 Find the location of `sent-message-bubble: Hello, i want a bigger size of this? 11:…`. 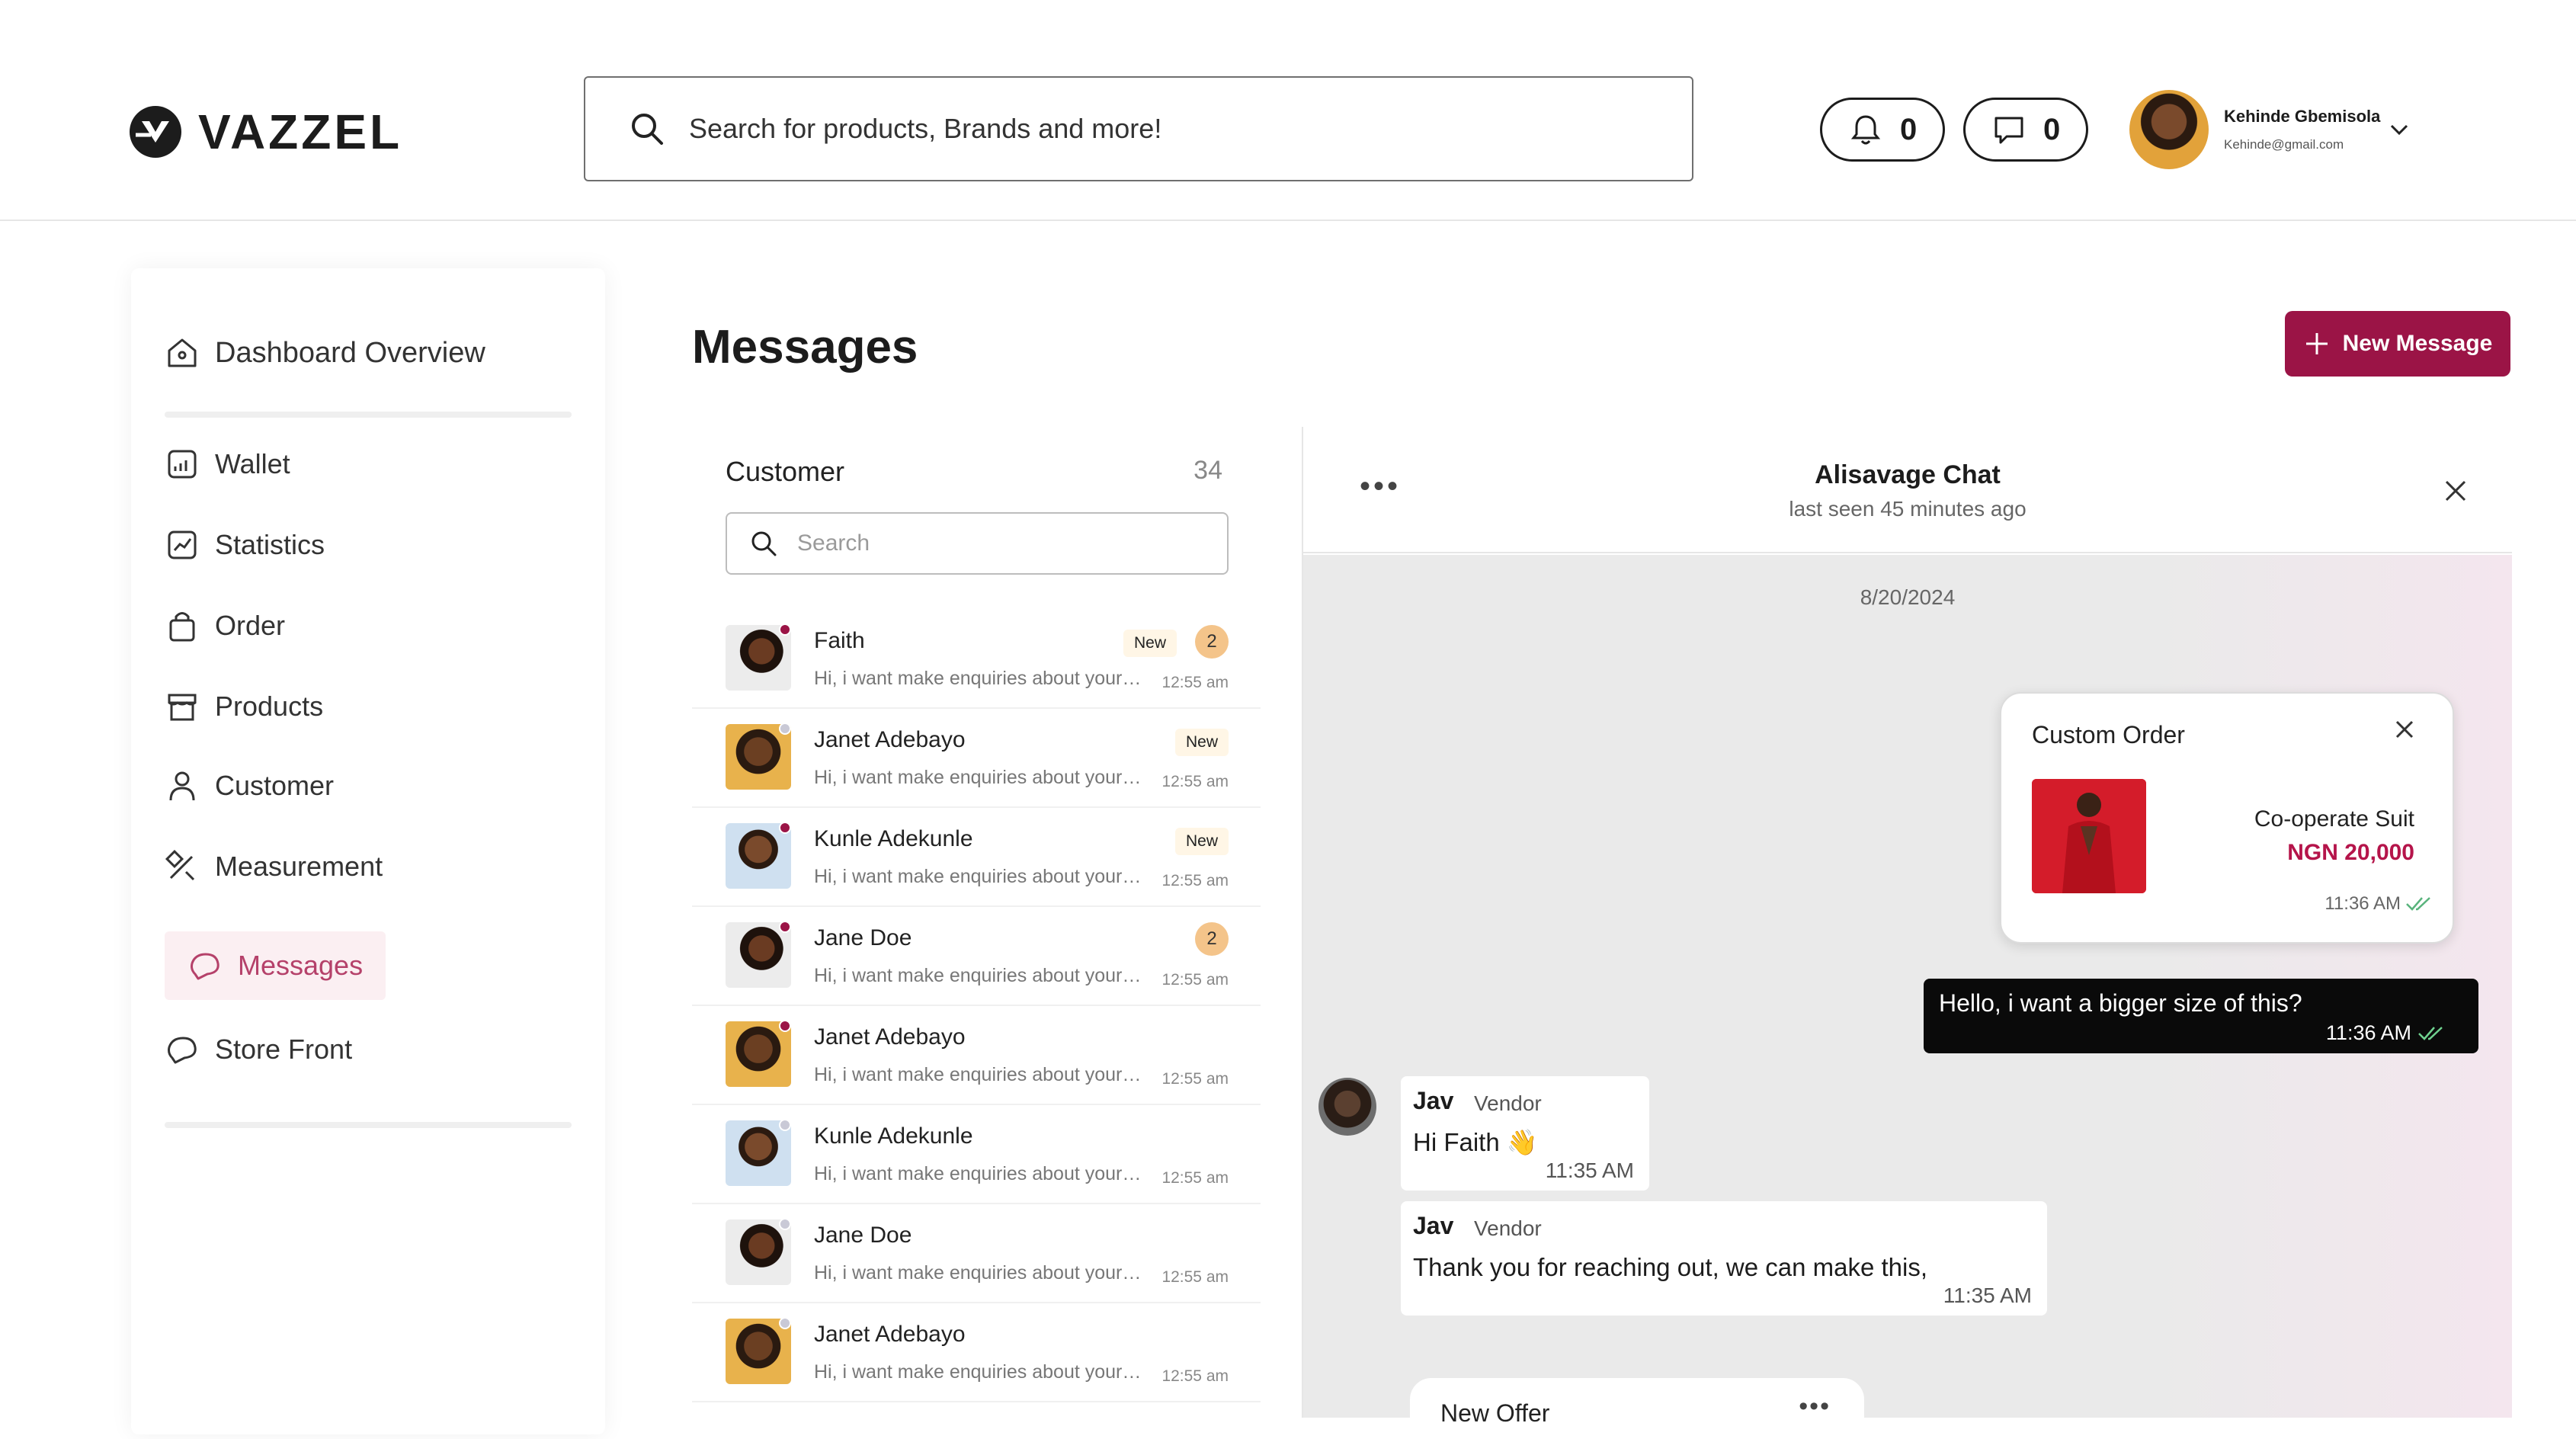

sent-message-bubble: Hello, i want a bigger size of this? 11:… is located at coordinates (2201, 1016).